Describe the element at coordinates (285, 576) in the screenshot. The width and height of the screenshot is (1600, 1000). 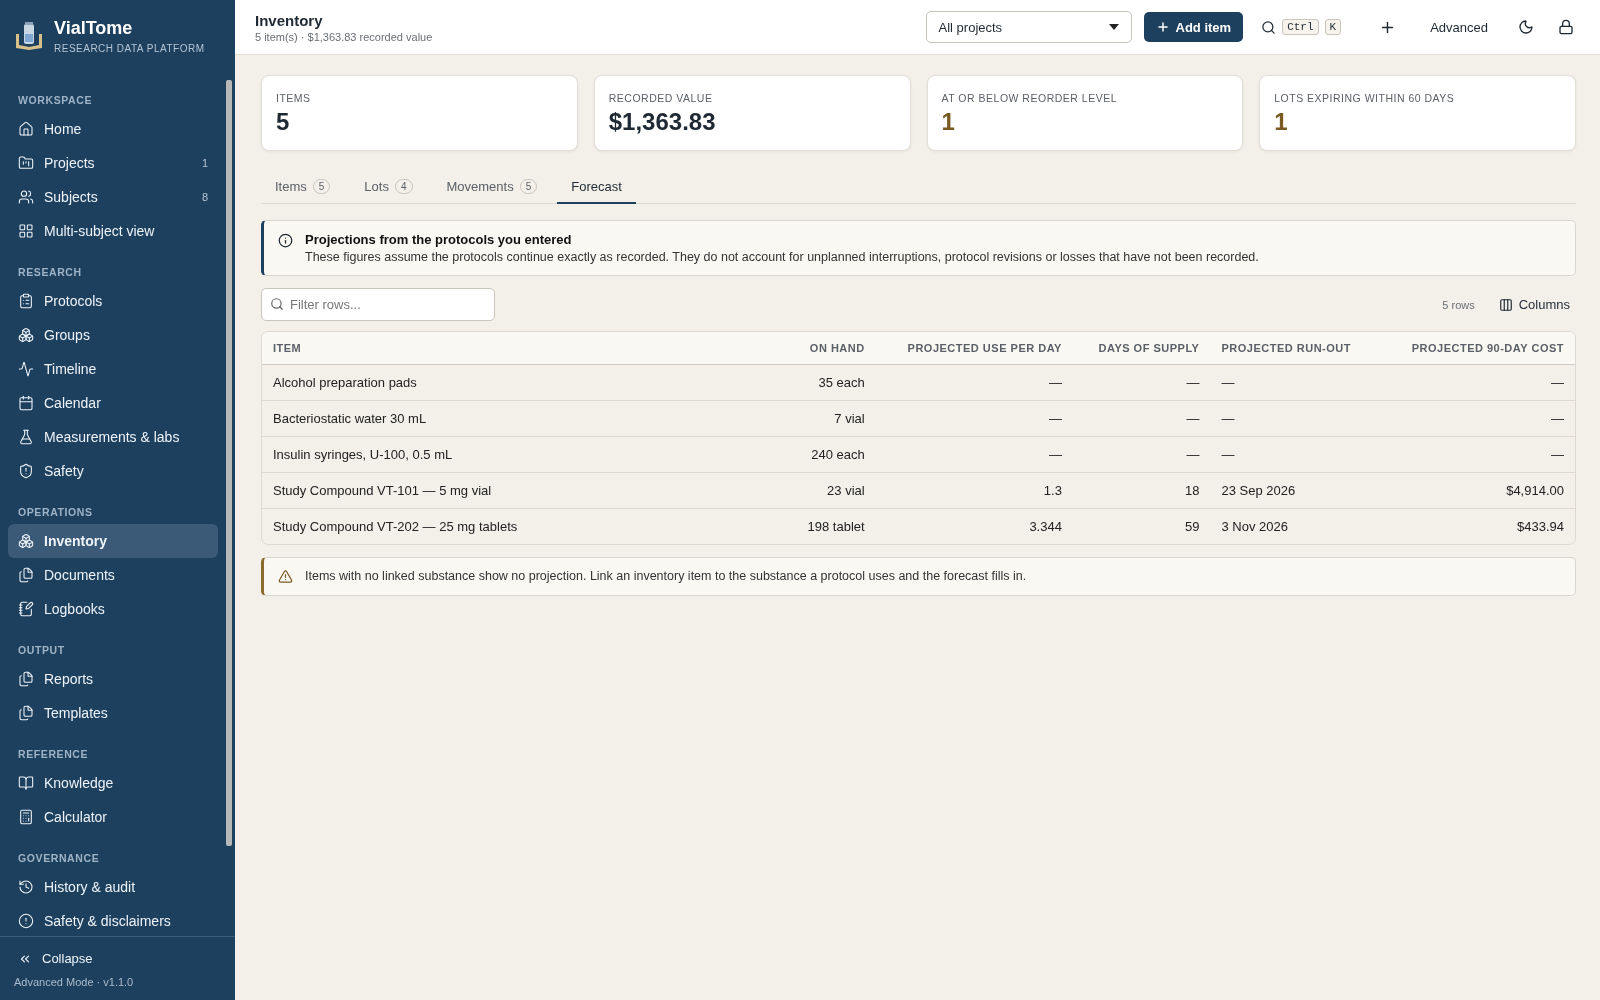
I see `warning-icon` at that location.